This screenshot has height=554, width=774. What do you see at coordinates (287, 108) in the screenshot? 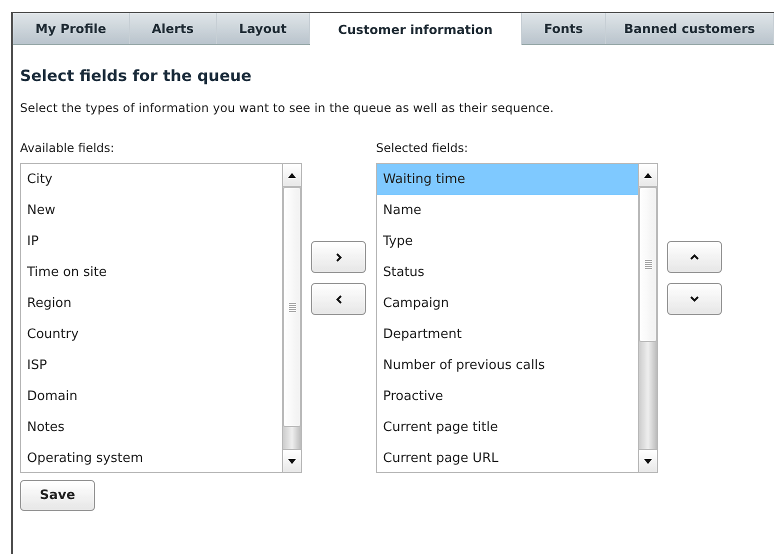
I see `description-text: Select the types of information you want to see in the queue as well as their sequence.` at bounding box center [287, 108].